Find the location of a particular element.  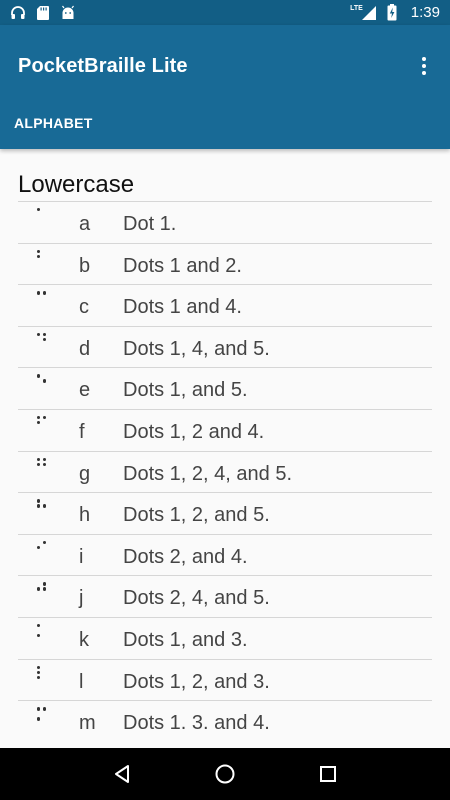

dot-description: Dots 1, and 5. is located at coordinates (185, 390).